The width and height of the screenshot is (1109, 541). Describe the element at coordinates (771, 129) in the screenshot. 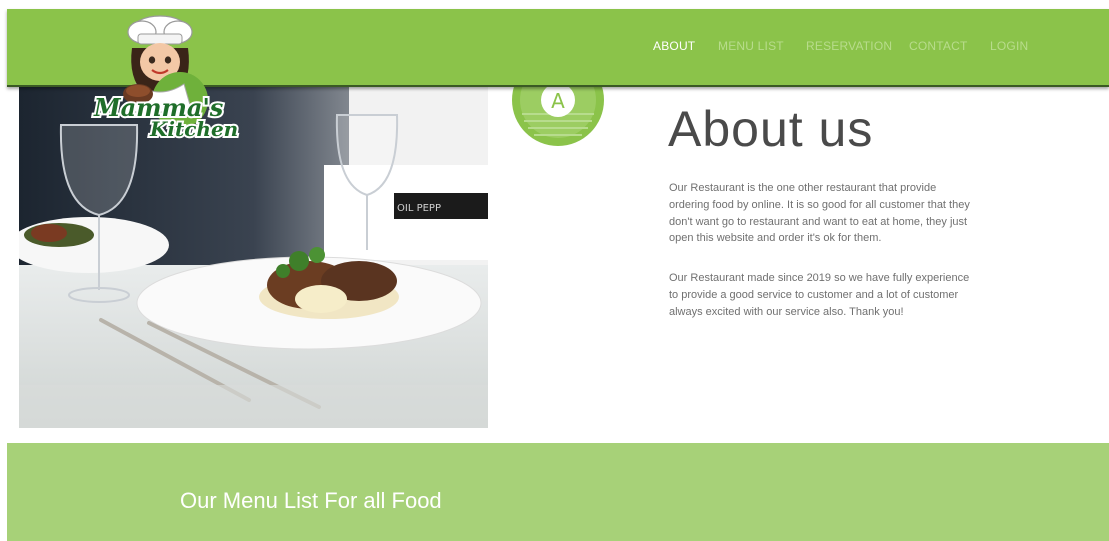

I see `about-title: About us` at that location.